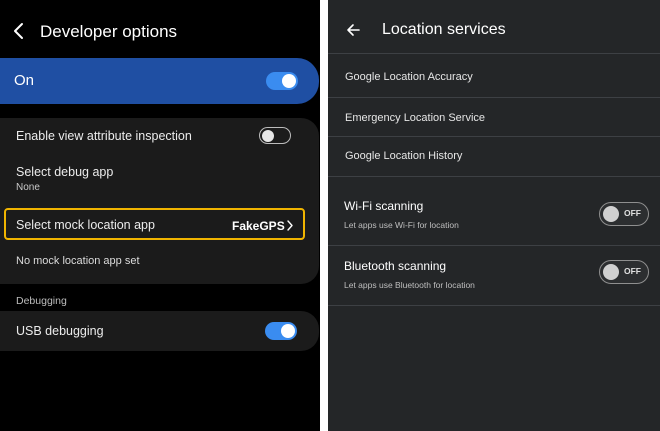 This screenshot has width=660, height=431. What do you see at coordinates (324, 215) in the screenshot?
I see `panel-divider` at bounding box center [324, 215].